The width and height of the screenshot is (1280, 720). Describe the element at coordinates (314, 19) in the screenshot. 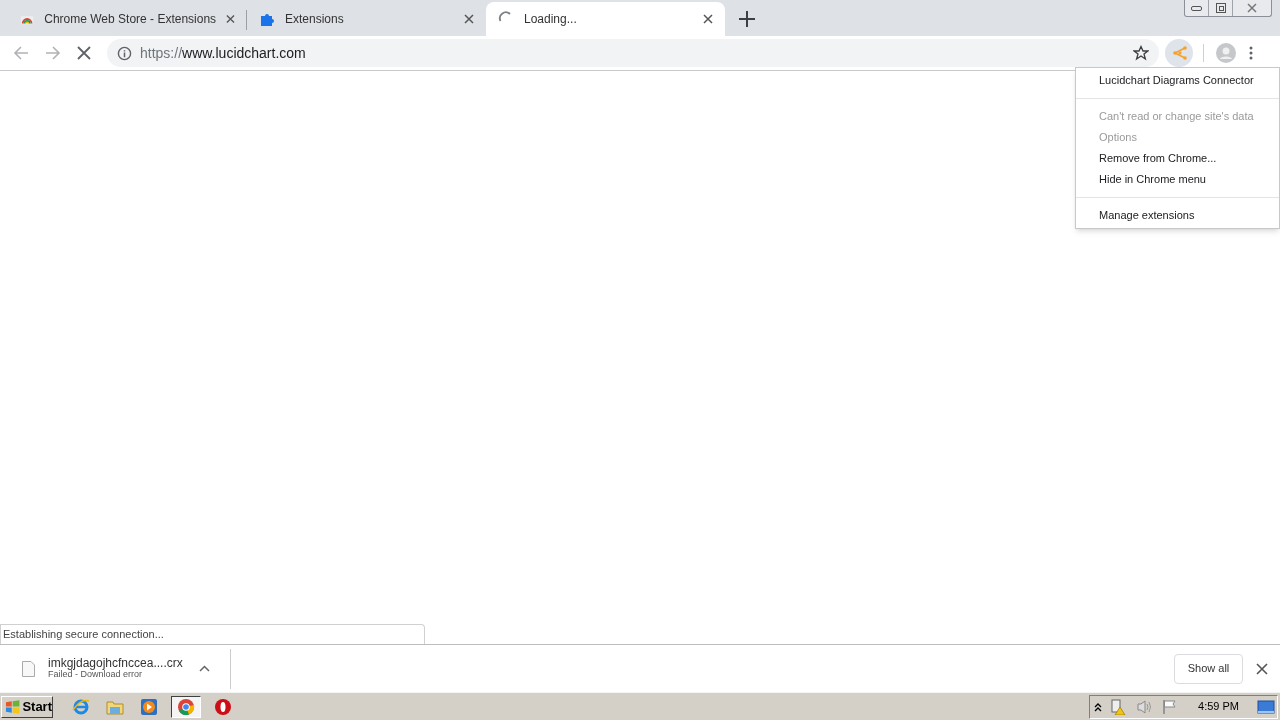

I see `tab-title: Extensions` at that location.